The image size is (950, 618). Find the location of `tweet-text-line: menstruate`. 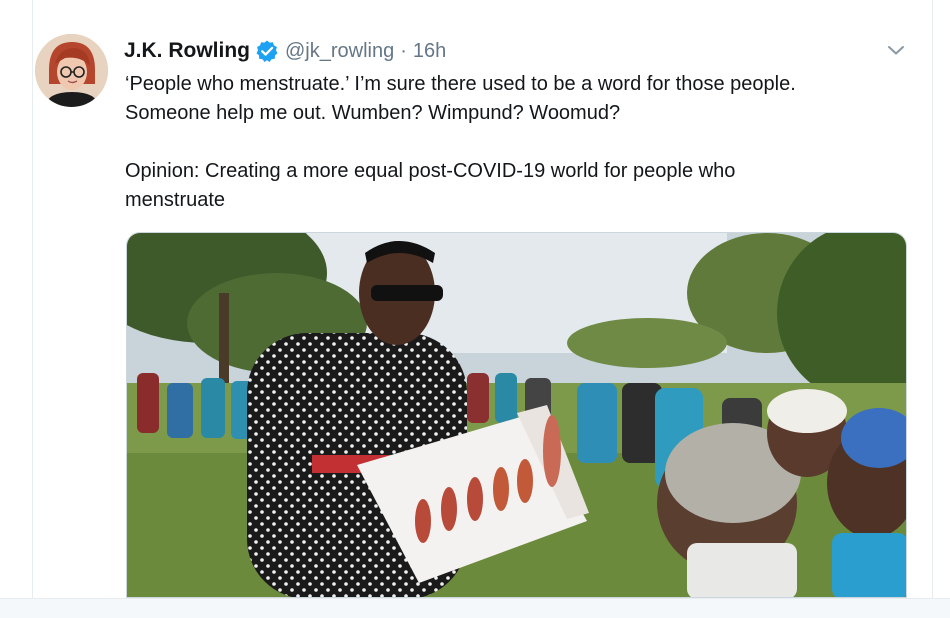

tweet-text-line: menstruate is located at coordinates (175, 200).